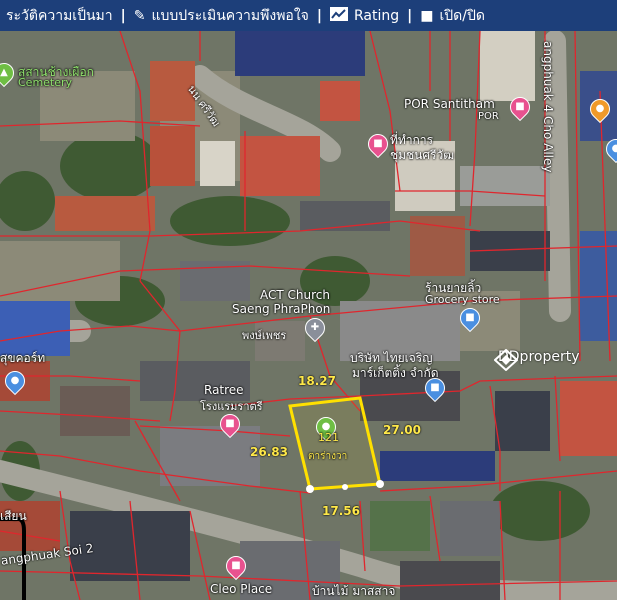 Image resolution: width=617 pixels, height=600 pixels. Describe the element at coordinates (317, 381) in the screenshot. I see `dim-top: 18.27` at that location.